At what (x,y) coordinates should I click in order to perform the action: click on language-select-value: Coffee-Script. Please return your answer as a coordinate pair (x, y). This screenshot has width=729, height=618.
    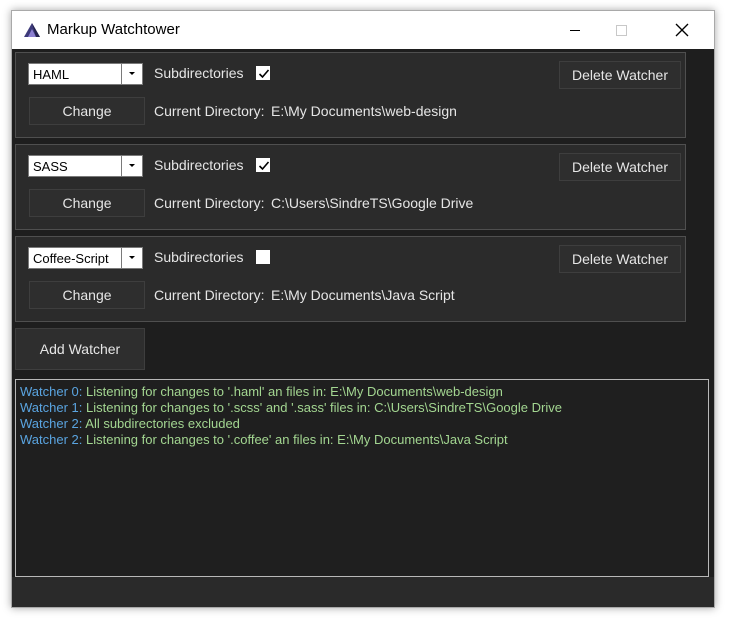
    Looking at the image, I should click on (71, 258).